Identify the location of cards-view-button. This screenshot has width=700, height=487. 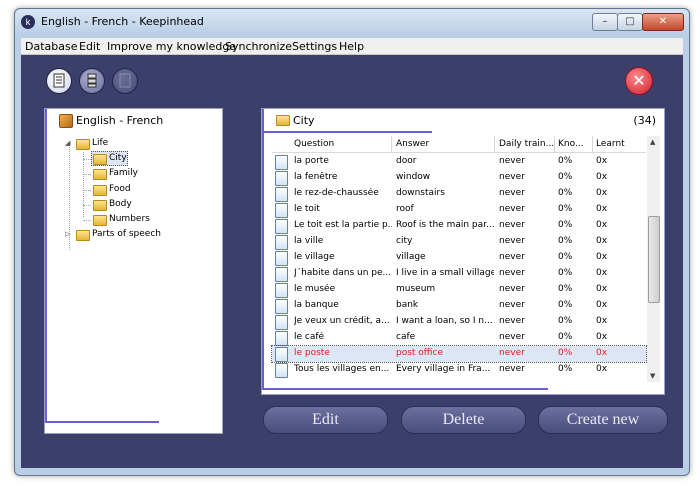
(92, 81).